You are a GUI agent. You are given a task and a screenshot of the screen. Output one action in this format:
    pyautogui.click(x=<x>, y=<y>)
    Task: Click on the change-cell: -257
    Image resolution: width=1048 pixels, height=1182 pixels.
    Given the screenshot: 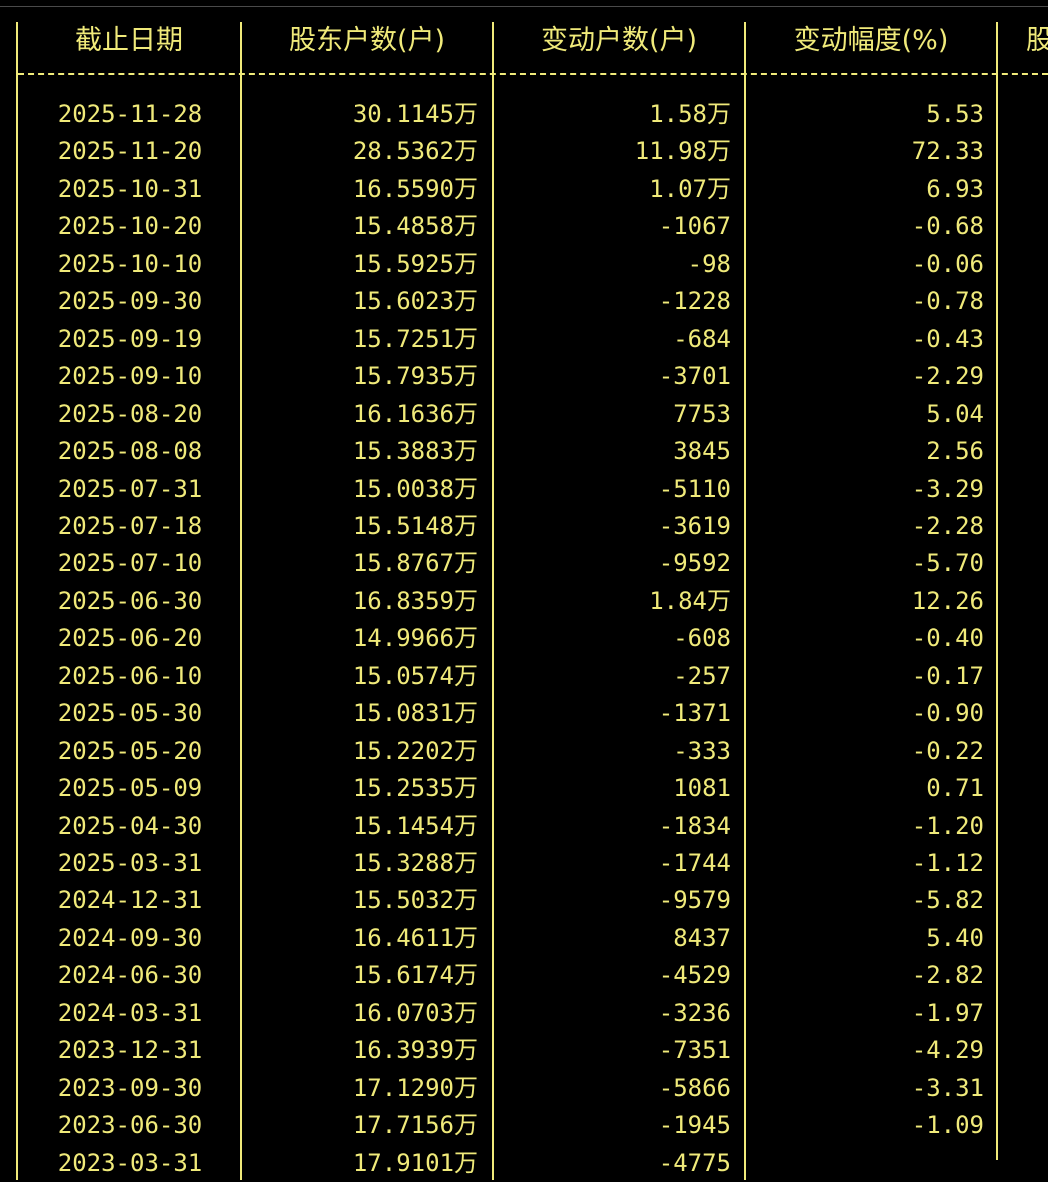 What is the action you would take?
    pyautogui.click(x=702, y=675)
    